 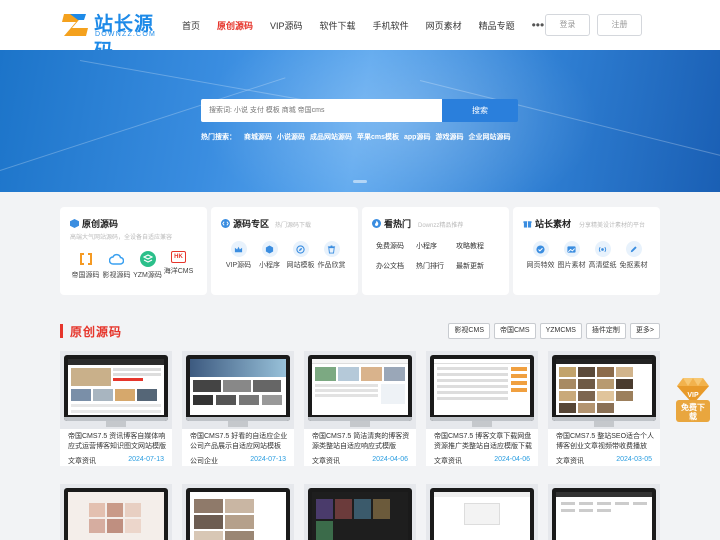 I want to click on card-link-label: VIP源码, so click(x=238, y=265).